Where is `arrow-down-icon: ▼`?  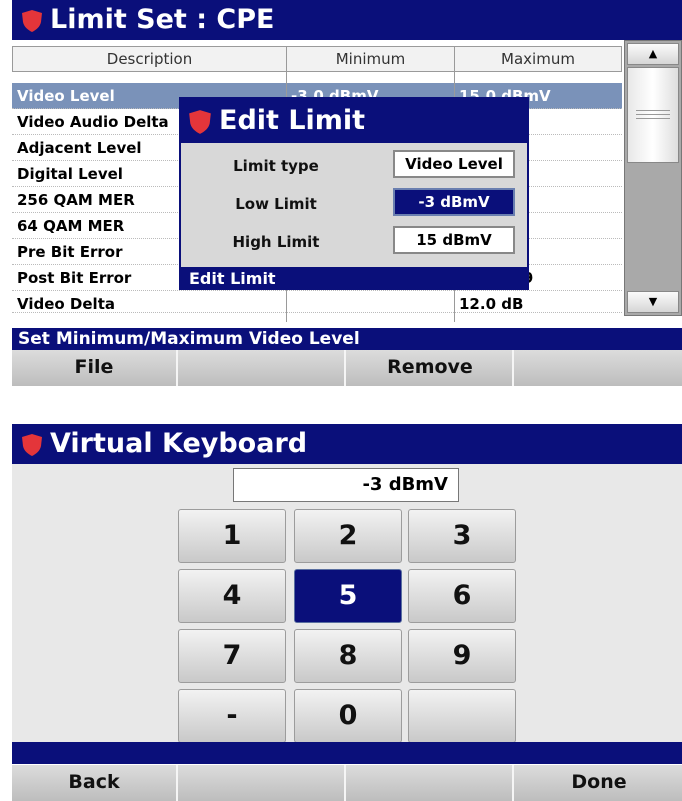
arrow-down-icon: ▼ is located at coordinates (653, 301).